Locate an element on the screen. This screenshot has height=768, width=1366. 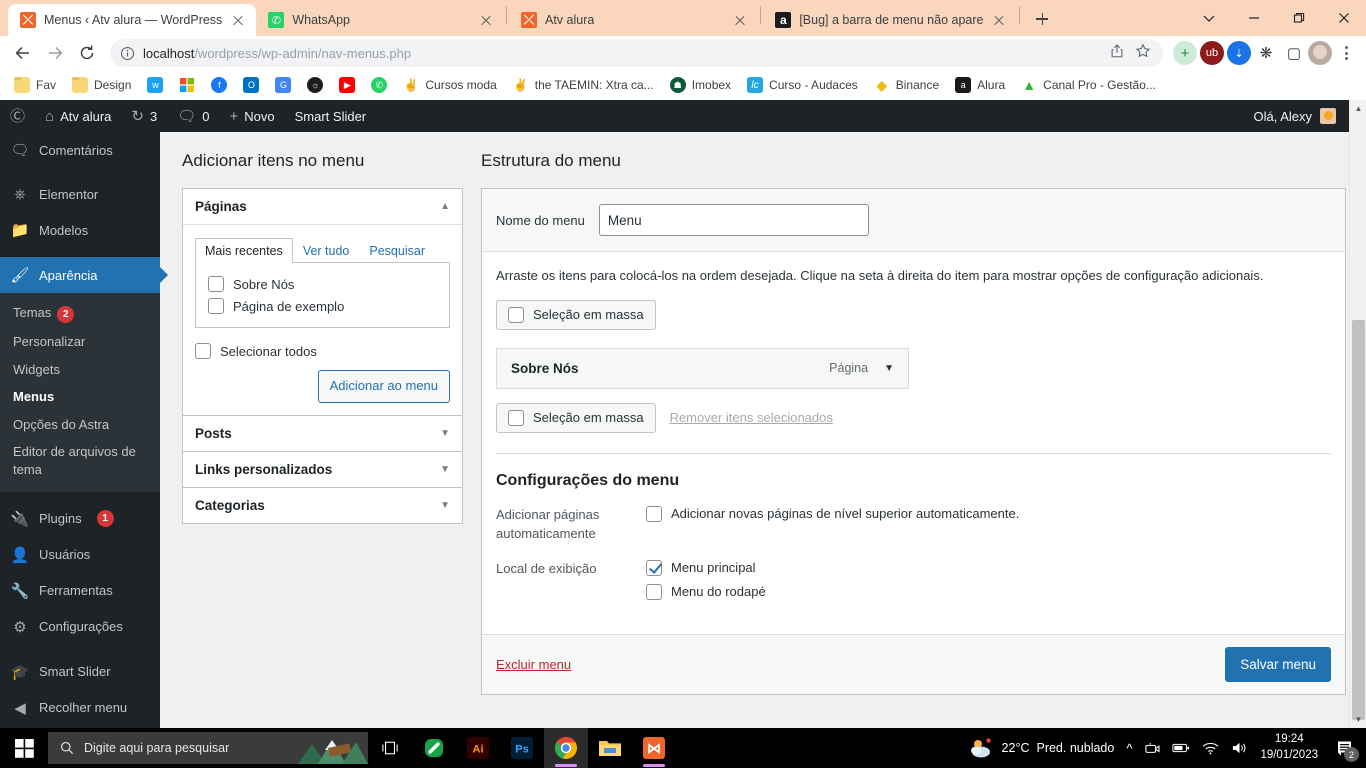
new-content-link: + Novo is located at coordinates (251, 116).